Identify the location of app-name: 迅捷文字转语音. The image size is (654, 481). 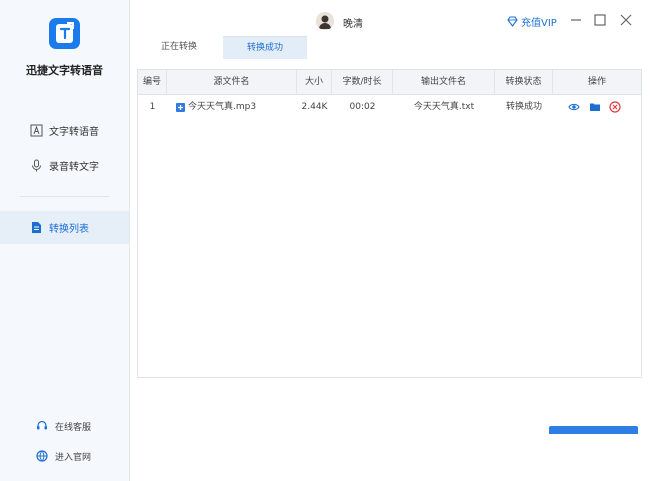
(64, 70).